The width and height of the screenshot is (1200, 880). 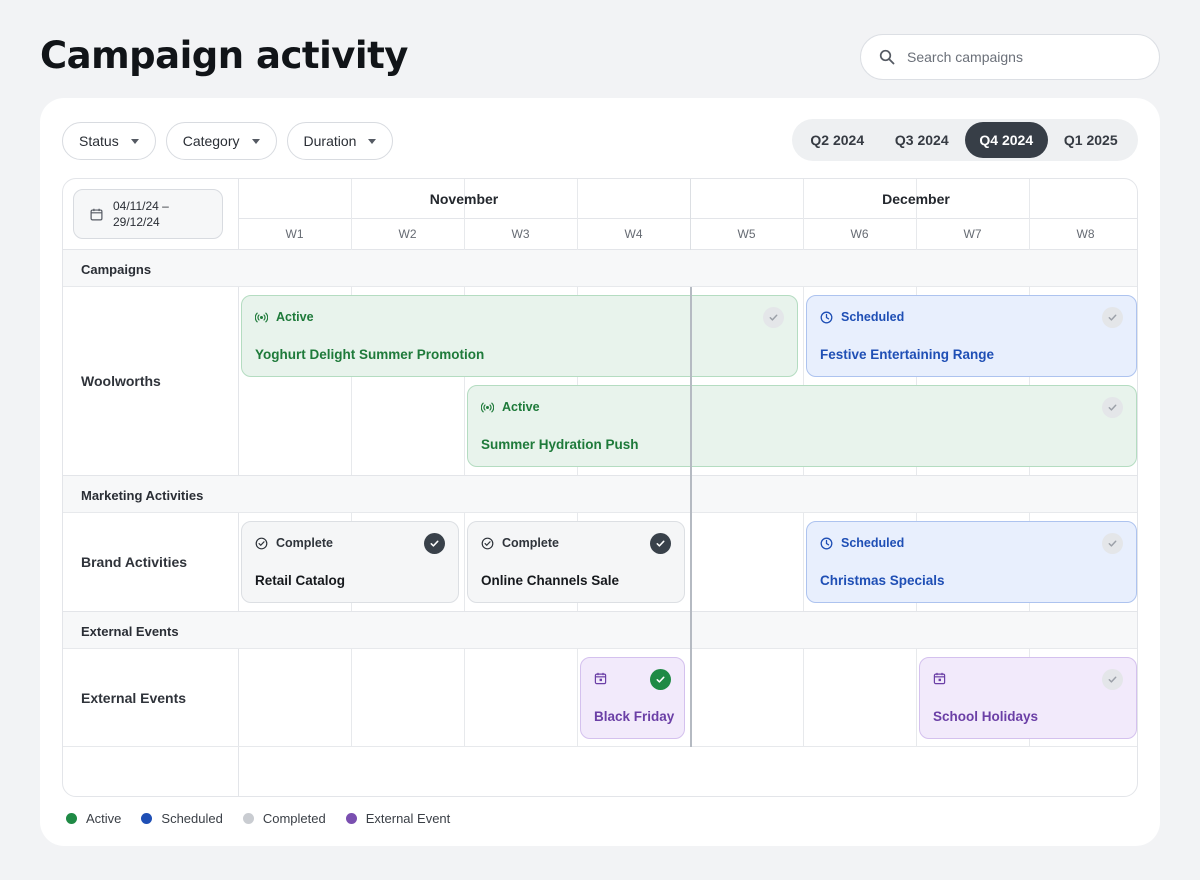 I want to click on week-header: W5, so click(x=746, y=234).